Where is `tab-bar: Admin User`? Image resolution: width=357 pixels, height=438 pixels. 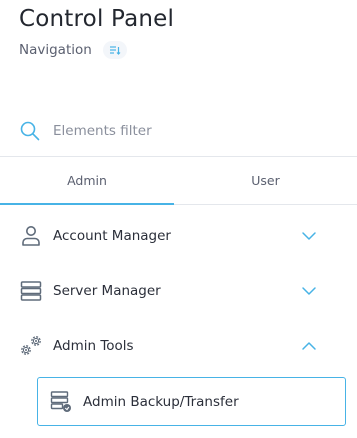
tab-bar: Admin User is located at coordinates (178, 181).